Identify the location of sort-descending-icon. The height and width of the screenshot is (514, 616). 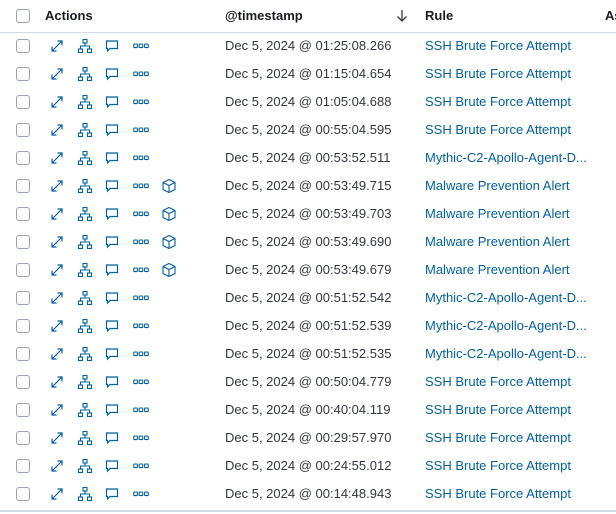
(402, 16).